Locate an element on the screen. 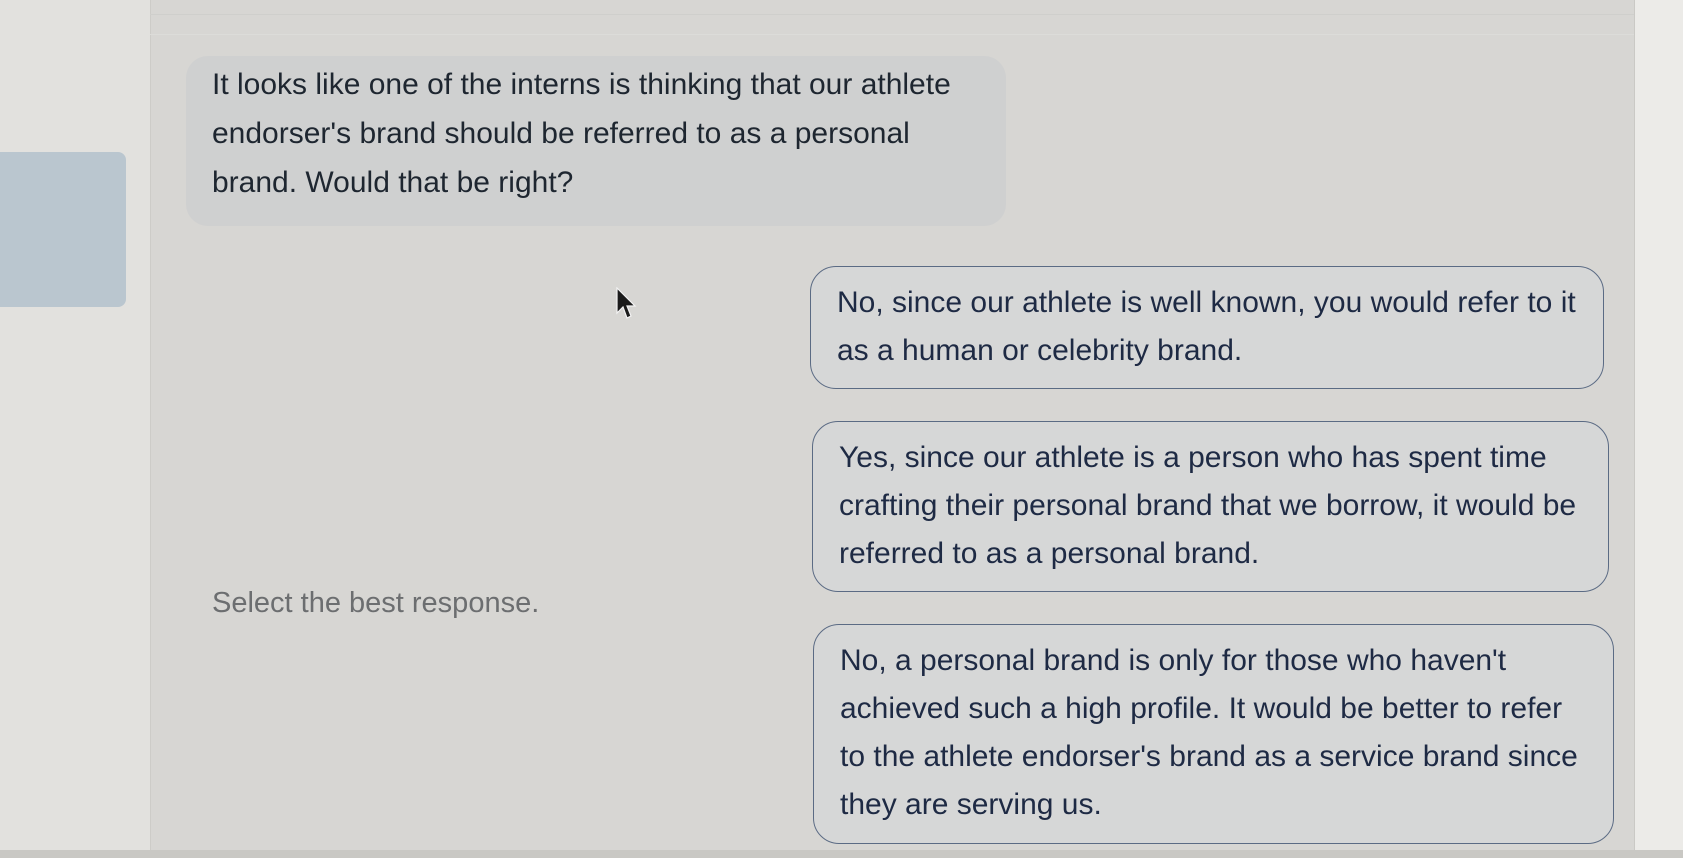  bottom-edge is located at coordinates (841, 854).